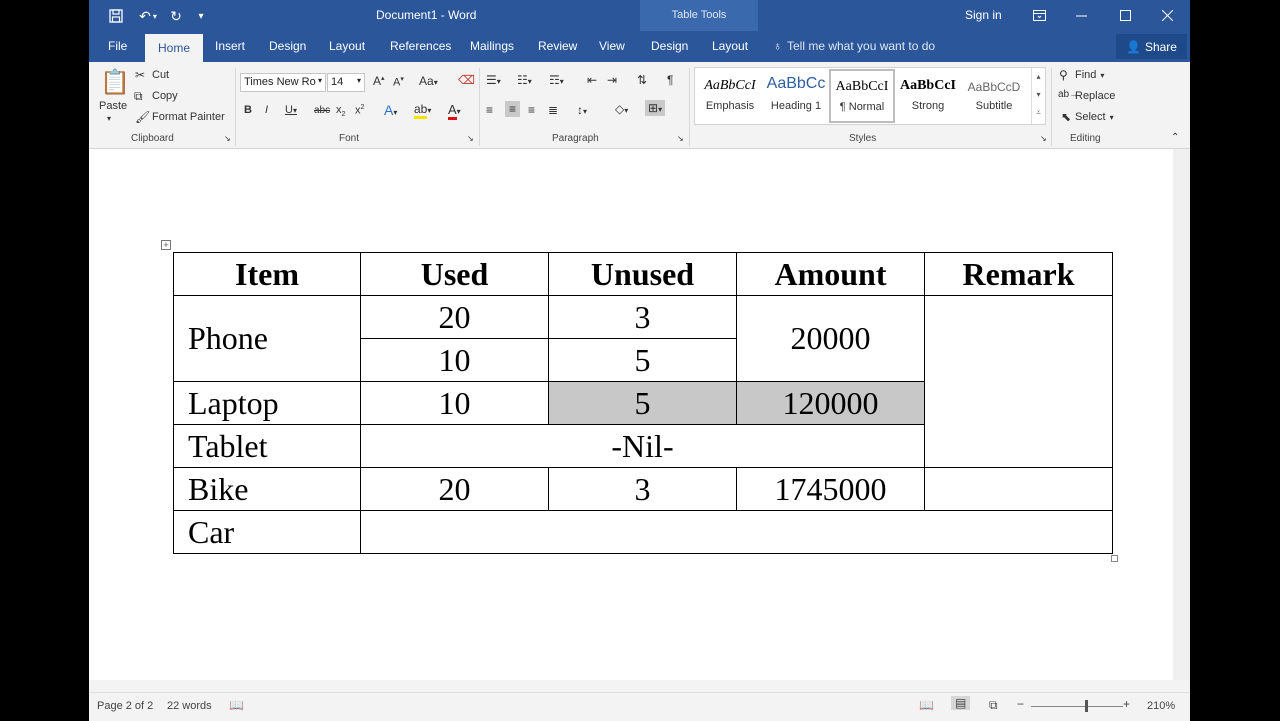  Describe the element at coordinates (1038, 77) in the screenshot. I see `chevron-up-icon: ▴` at that location.